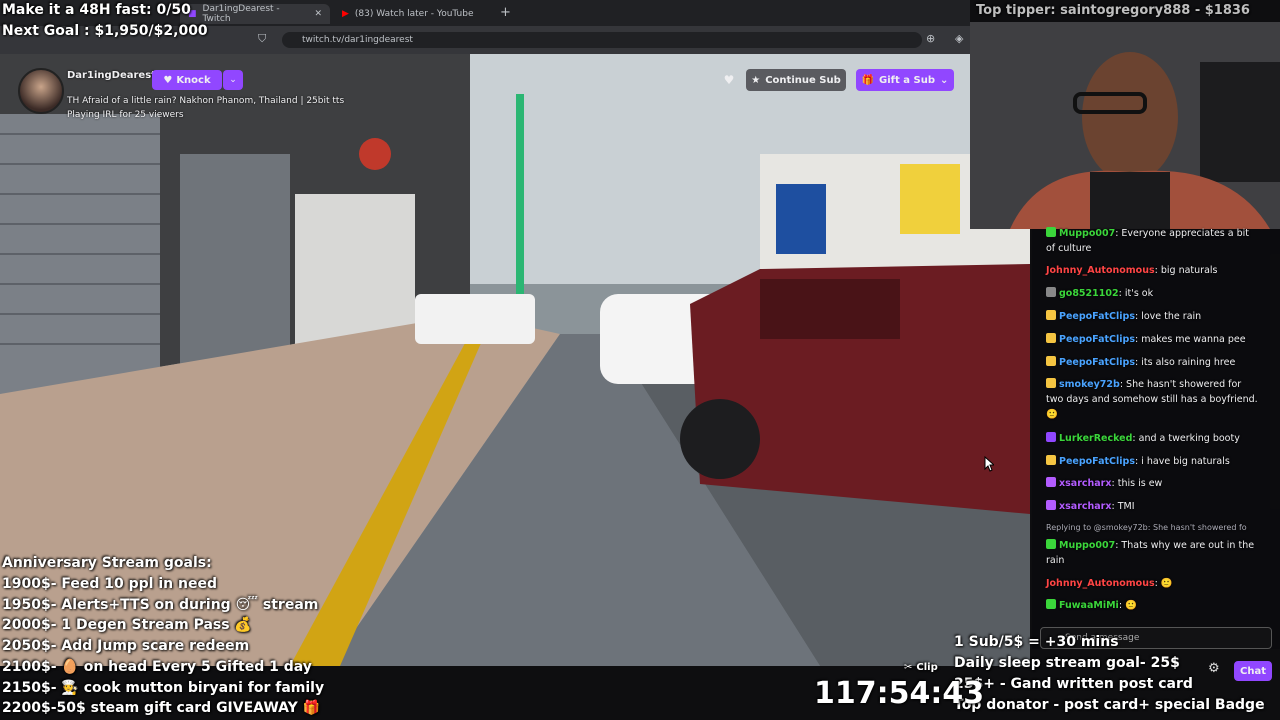 This screenshot has width=1280, height=720. Describe the element at coordinates (107, 563) in the screenshot. I see `anniversary-title: Anniversary Stream goals:` at that location.